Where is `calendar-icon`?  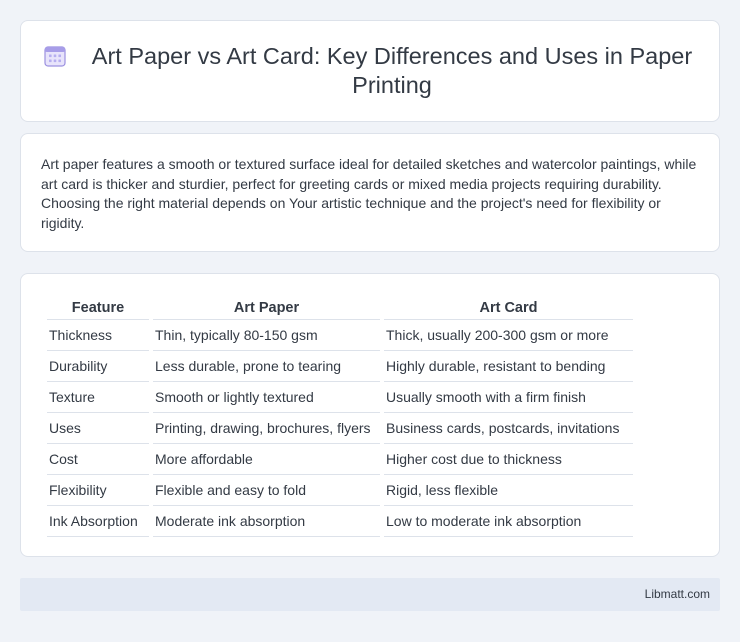 calendar-icon is located at coordinates (55, 56).